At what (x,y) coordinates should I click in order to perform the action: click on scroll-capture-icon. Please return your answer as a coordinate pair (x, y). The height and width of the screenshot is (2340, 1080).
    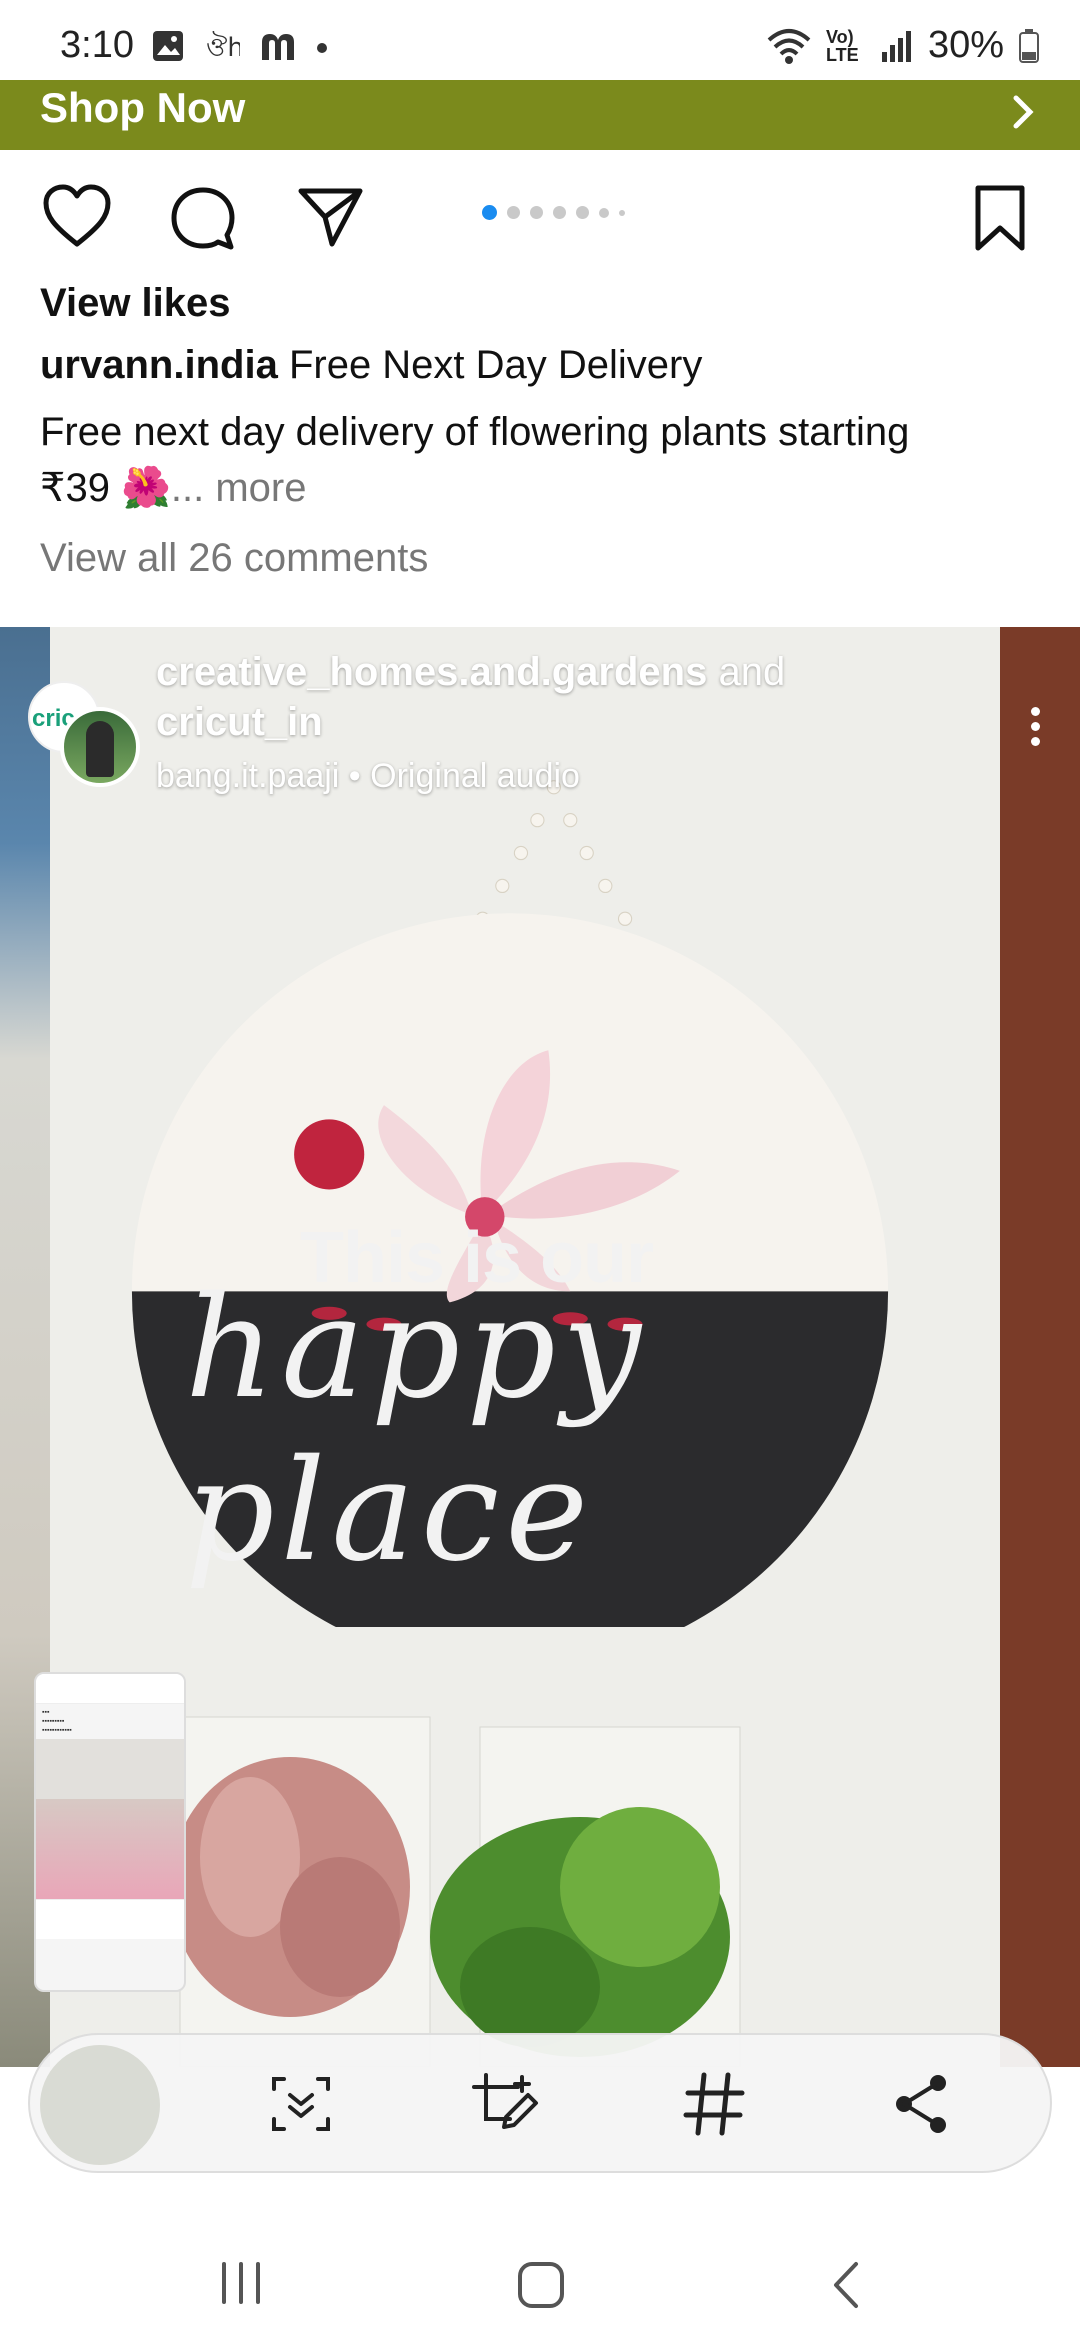
    Looking at the image, I should click on (301, 2104).